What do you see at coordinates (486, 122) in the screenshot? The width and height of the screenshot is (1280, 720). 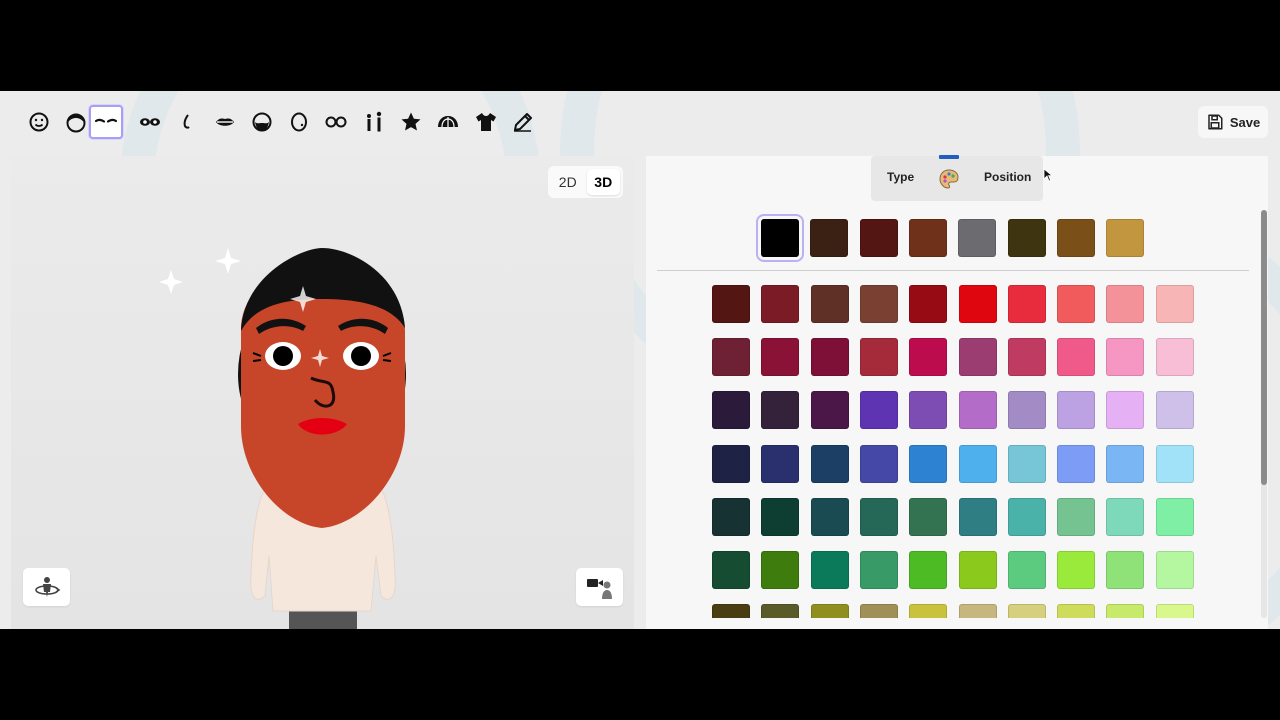 I see `tool-clothing` at bounding box center [486, 122].